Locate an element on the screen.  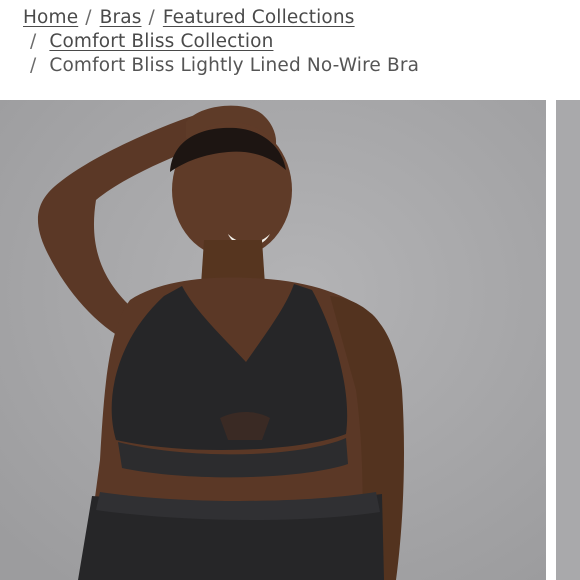
breadcrumb-line-1: Home / Bras / Featured Collections is located at coordinates (189, 18).